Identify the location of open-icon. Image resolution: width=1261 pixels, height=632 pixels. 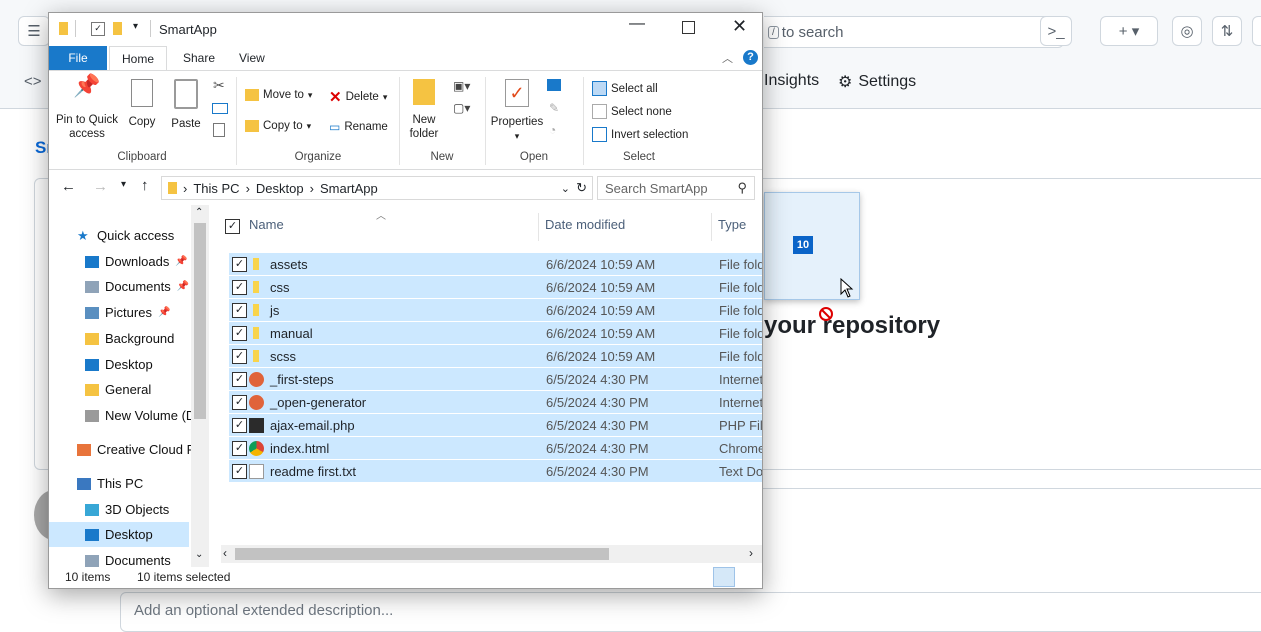
(554, 85).